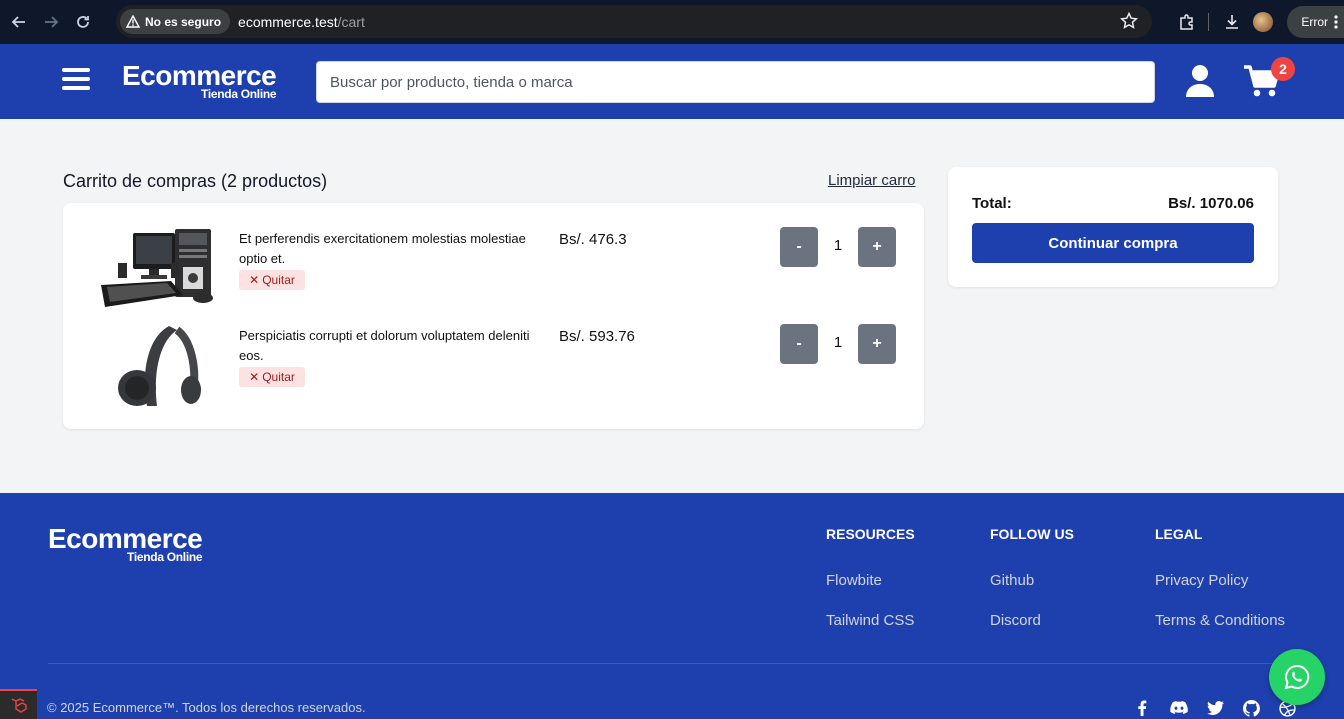 The image size is (1344, 719). I want to click on continue-checkout-button: Continuar compra, so click(1113, 243).